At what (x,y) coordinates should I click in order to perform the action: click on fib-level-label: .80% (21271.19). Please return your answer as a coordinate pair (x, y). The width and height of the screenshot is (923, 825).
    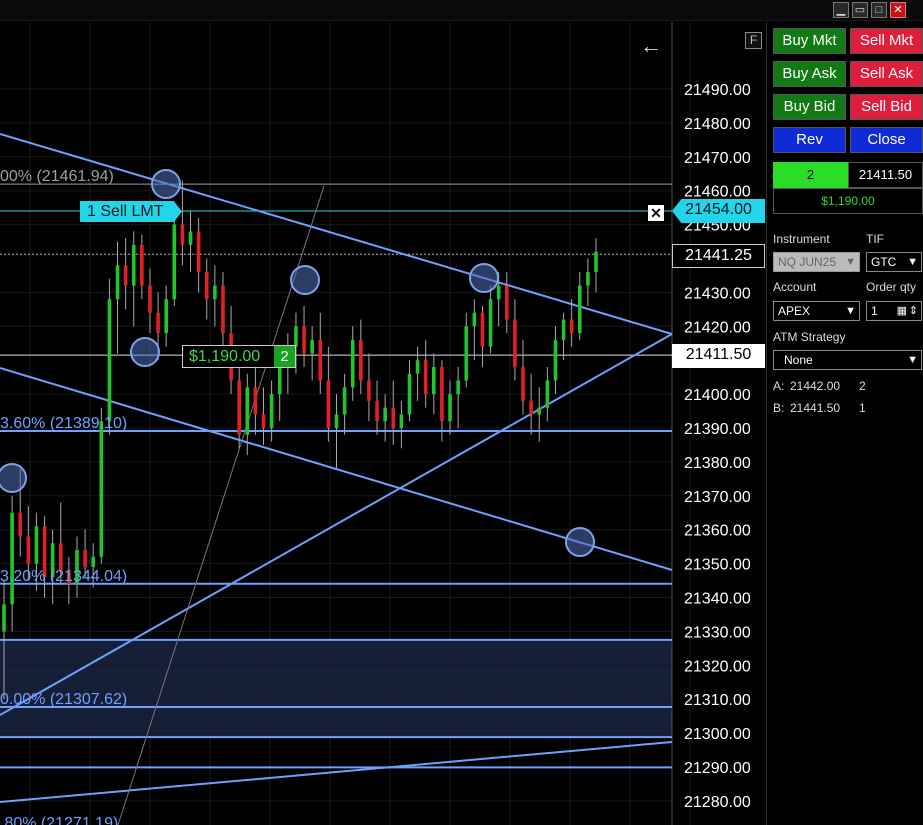
    Looking at the image, I should click on (59, 820).